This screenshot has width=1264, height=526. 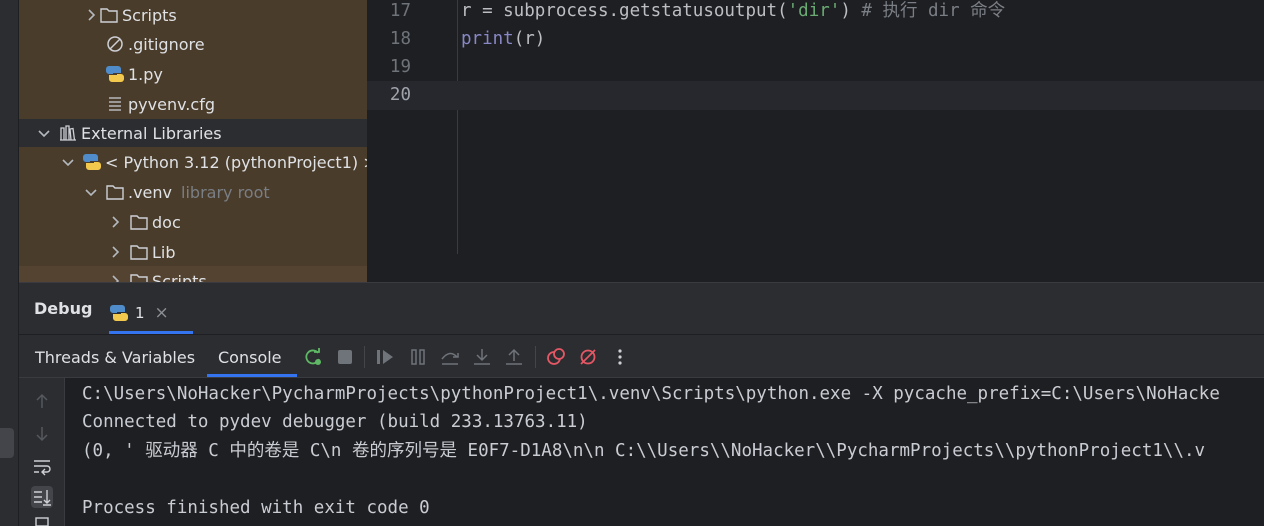 I want to click on arrow-down-icon, so click(x=42, y=434).